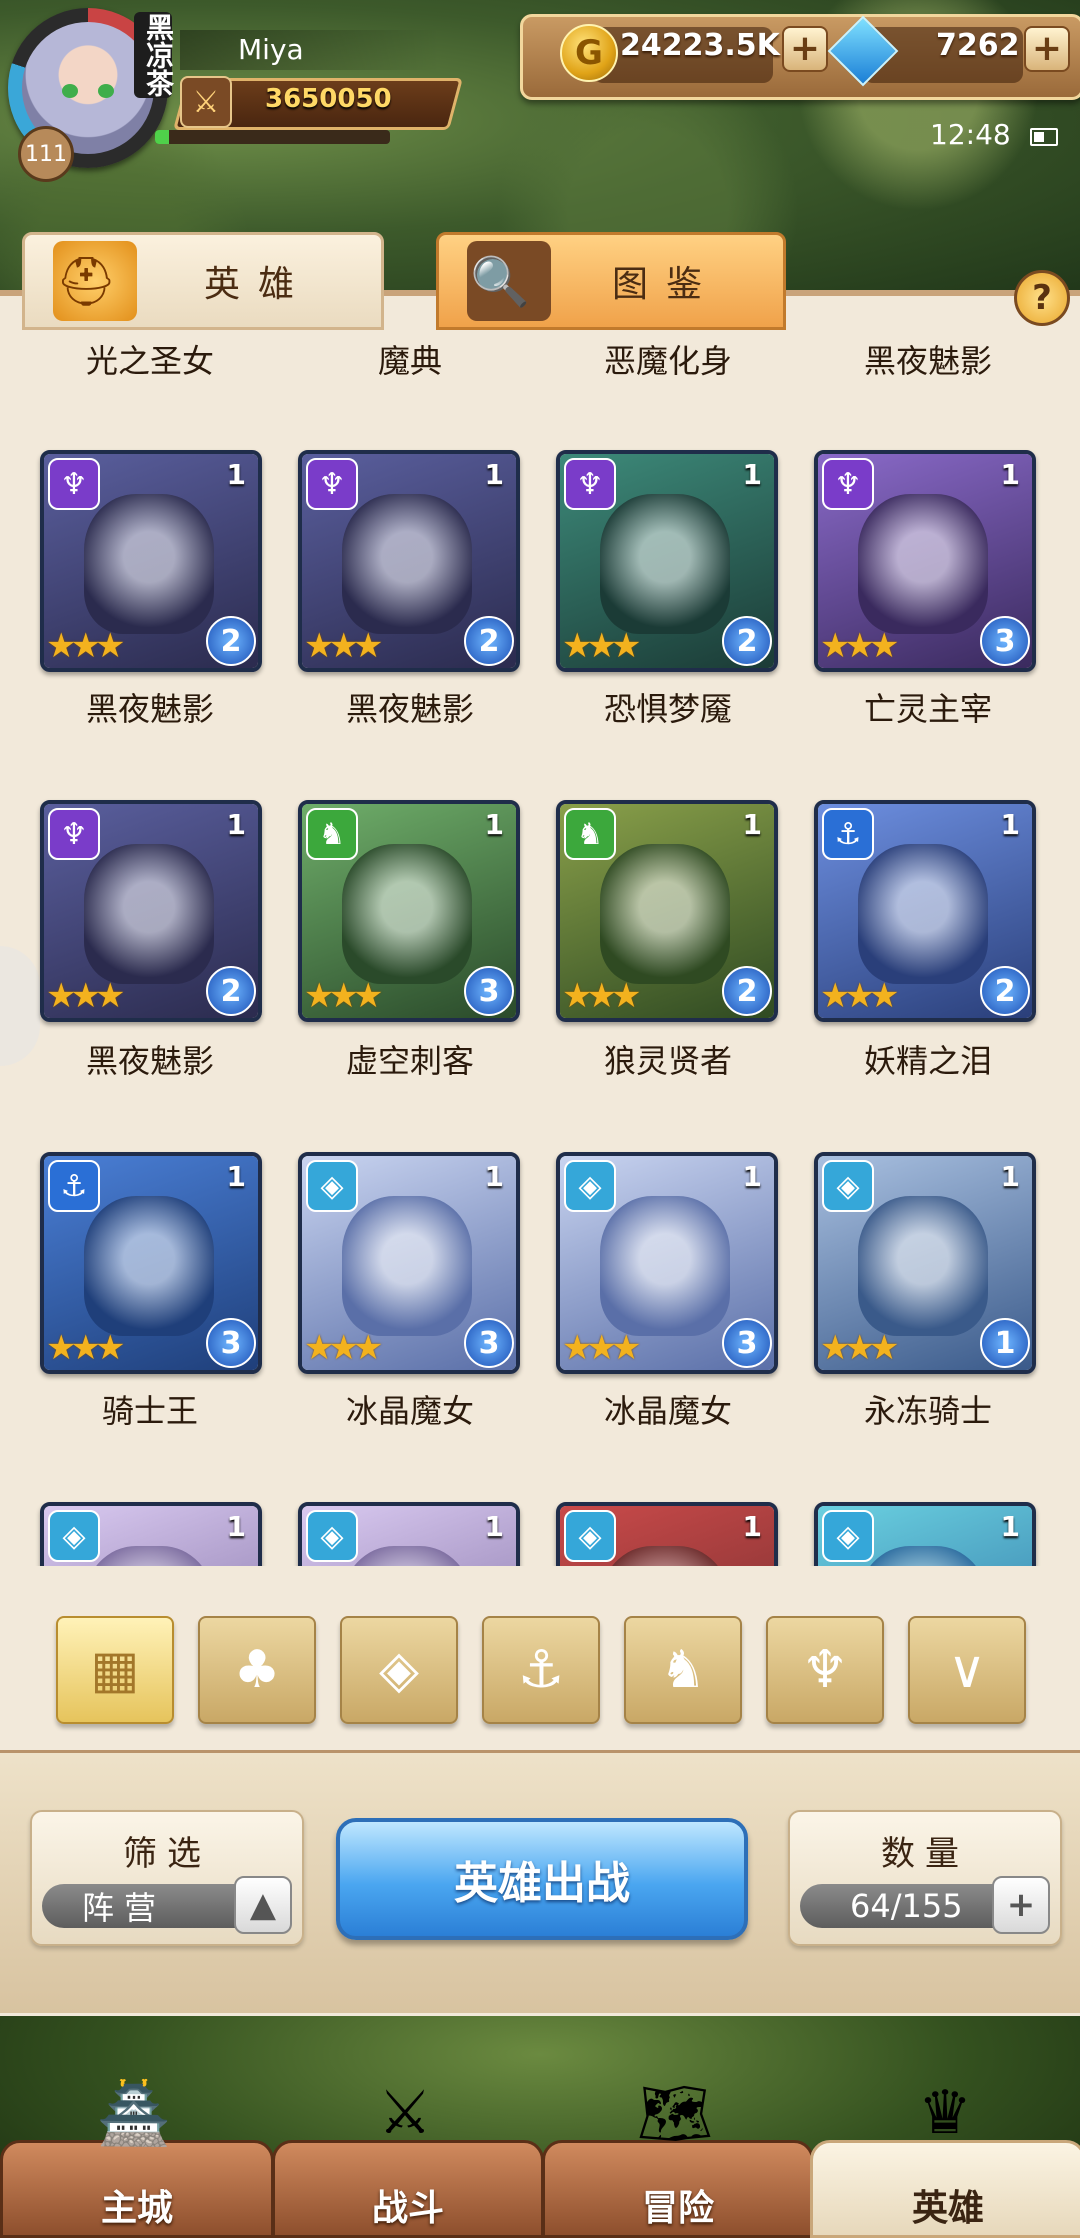 This screenshot has height=2238, width=1080. I want to click on add-gold-button: +, so click(805, 49).